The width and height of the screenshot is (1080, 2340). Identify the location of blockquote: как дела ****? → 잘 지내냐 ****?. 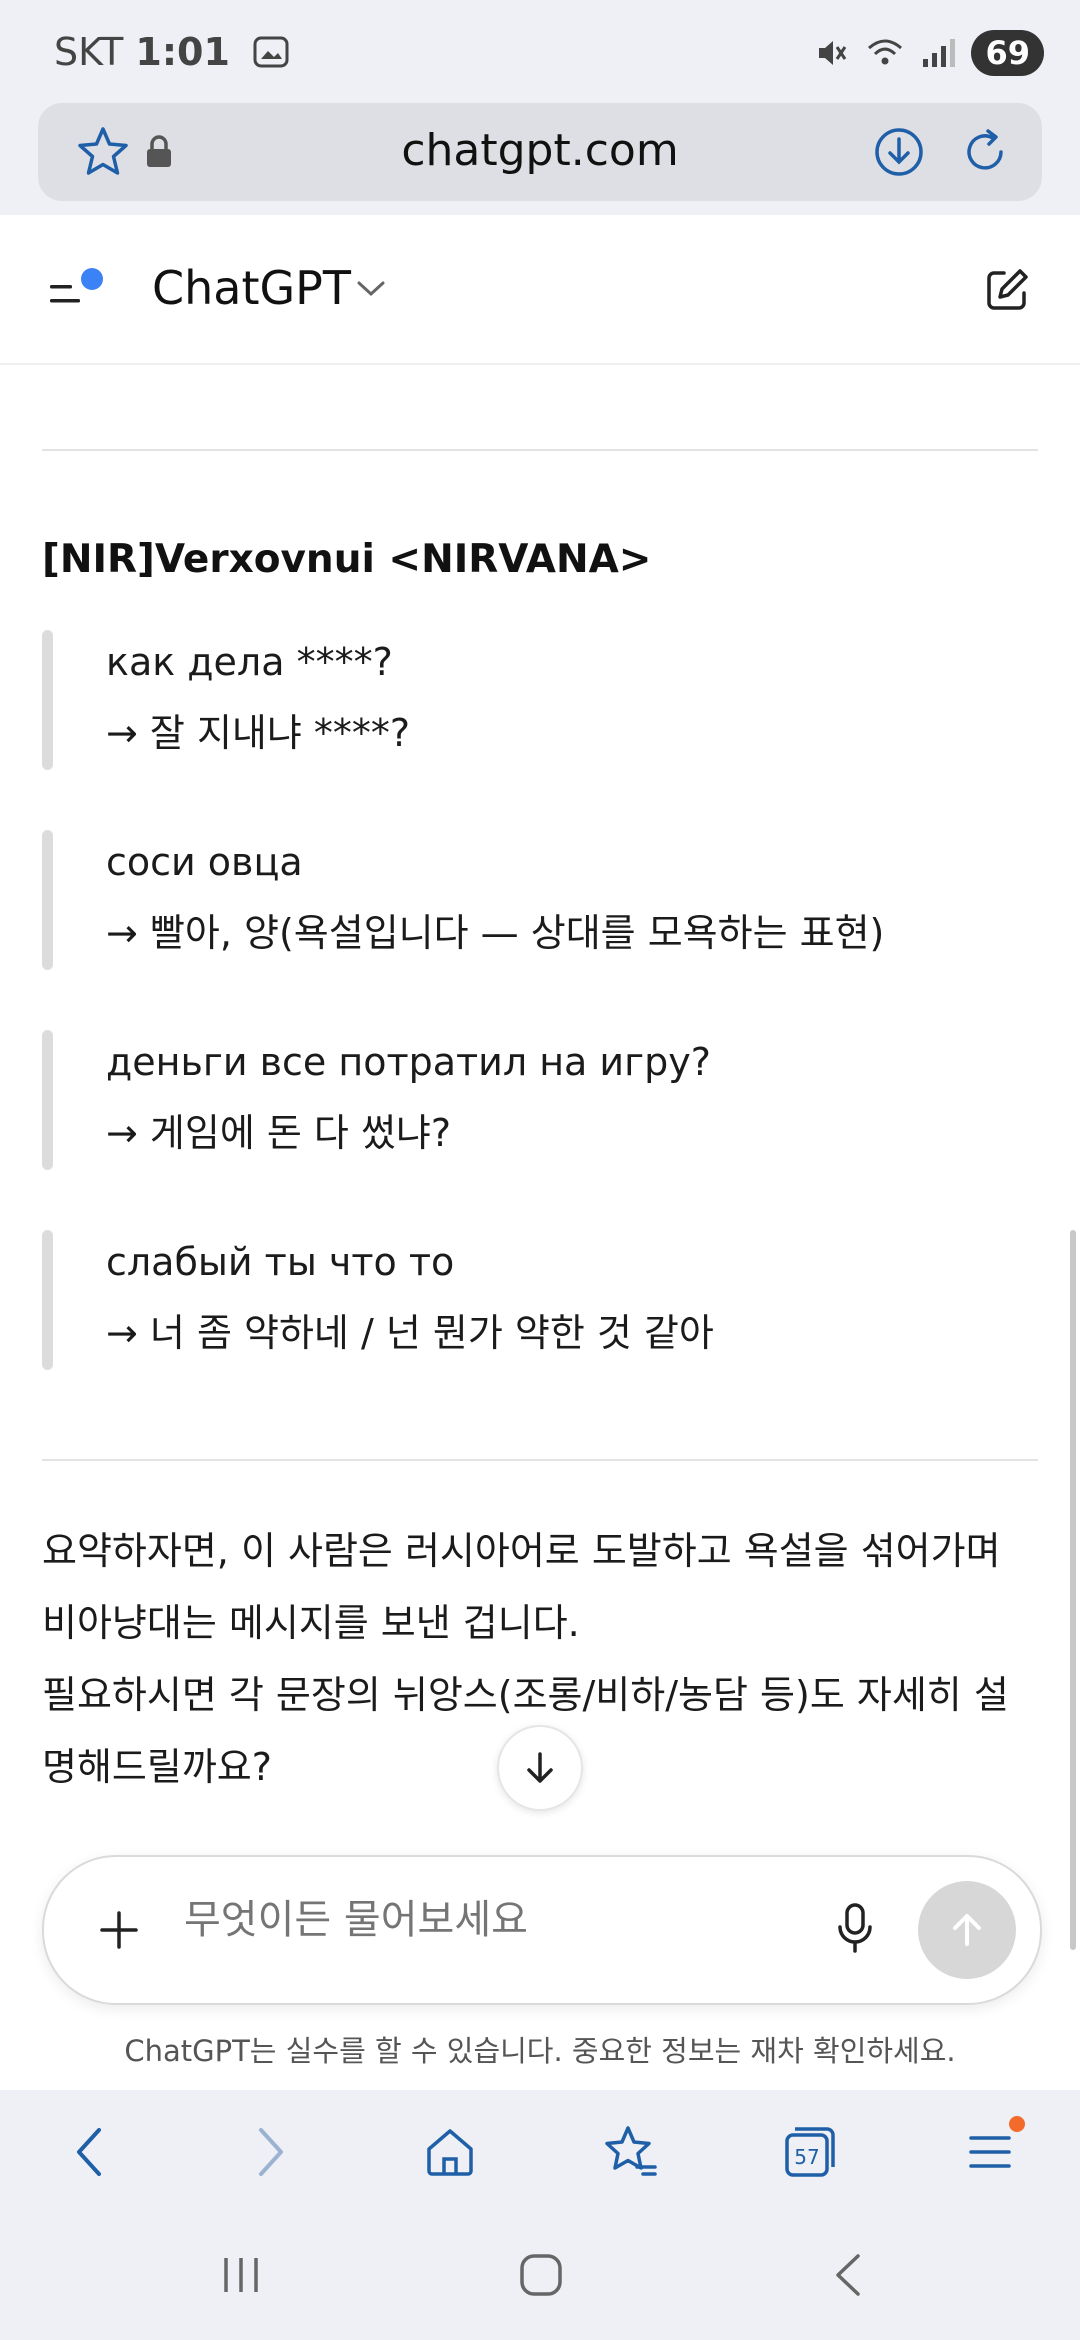
(542, 700).